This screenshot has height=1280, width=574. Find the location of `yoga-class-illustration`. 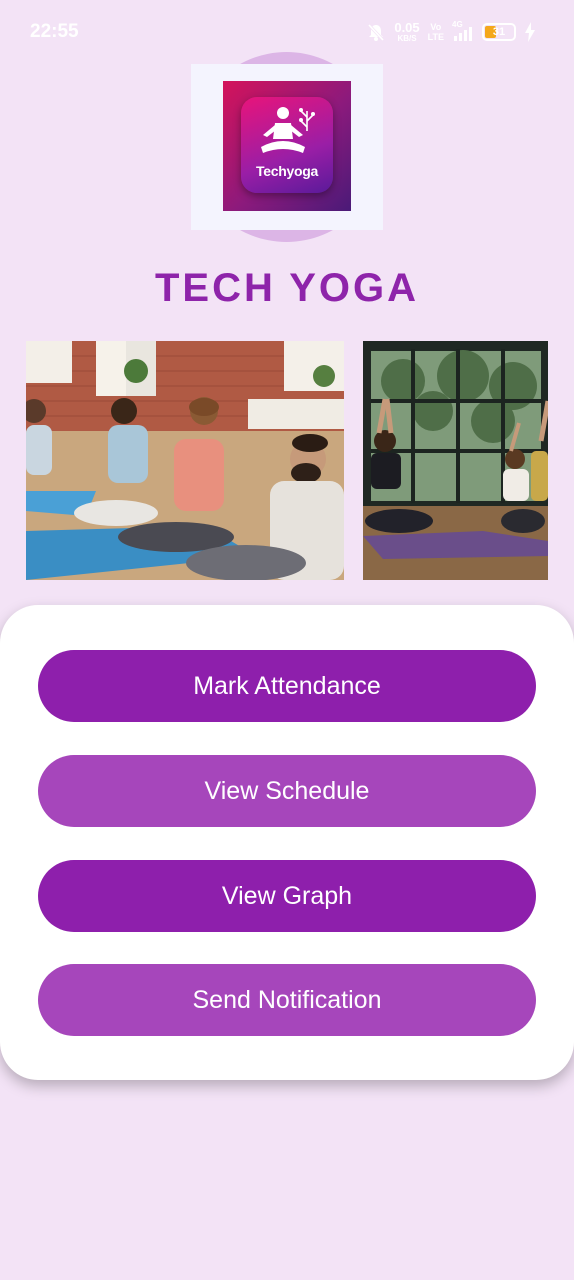

yoga-class-illustration is located at coordinates (185, 460).